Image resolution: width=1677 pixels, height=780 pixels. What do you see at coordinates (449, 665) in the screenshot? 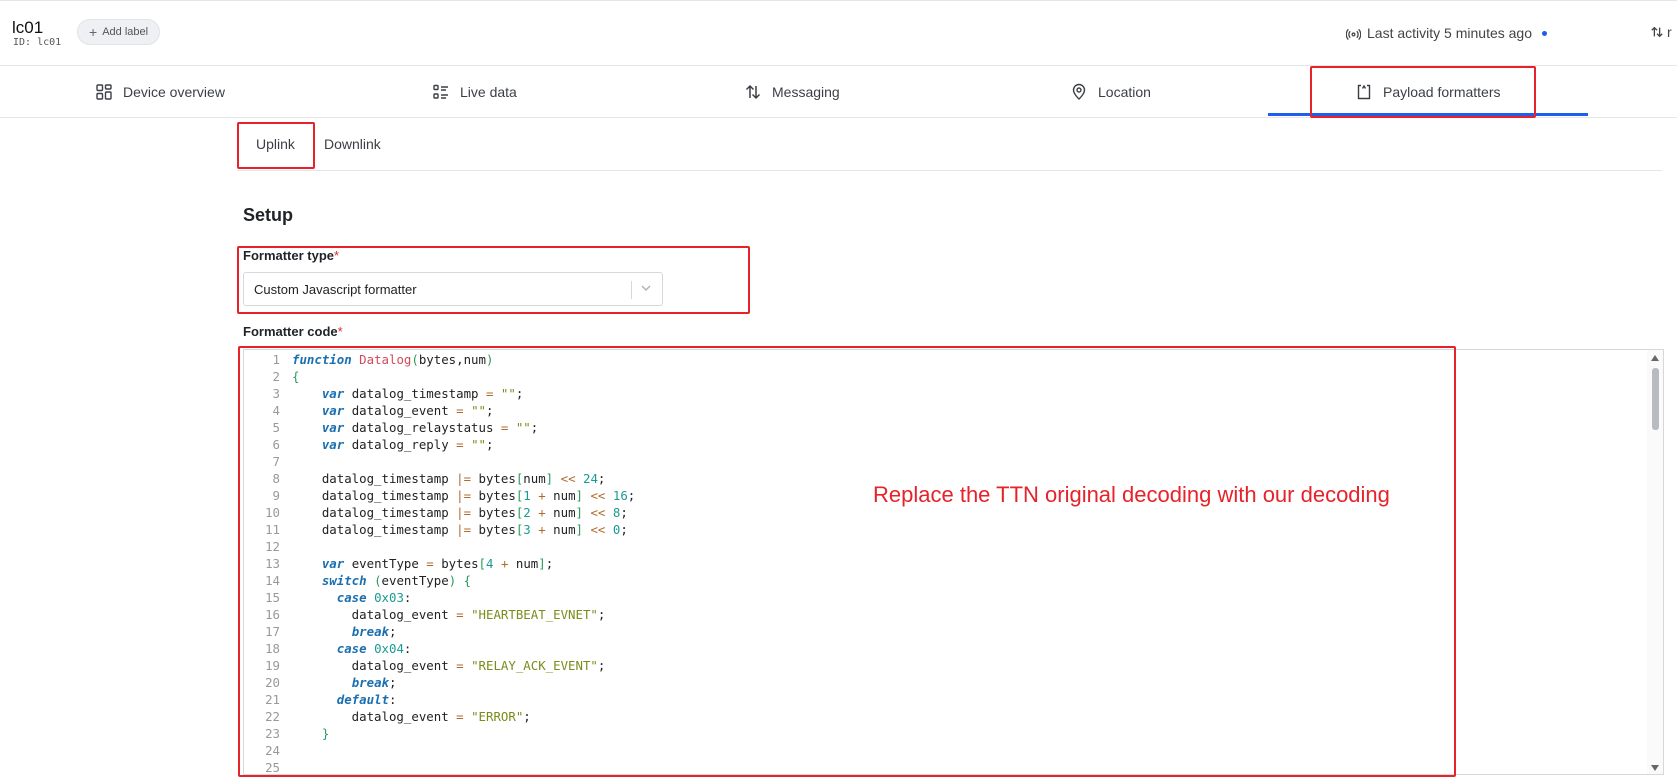
I see `code-text: datalog_event = "RELAY_ACK_EVENT";` at bounding box center [449, 665].